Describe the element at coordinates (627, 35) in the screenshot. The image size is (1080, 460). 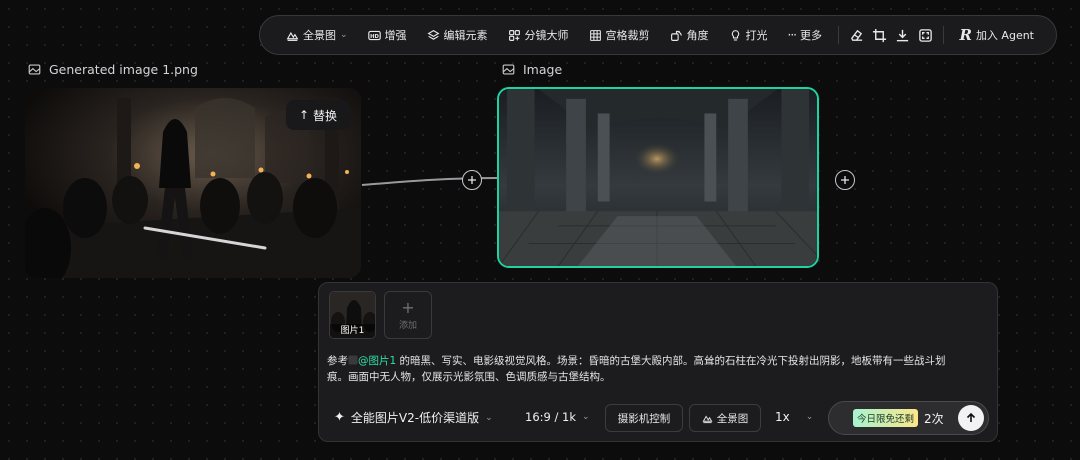
I see `grid-crop-label: 宫格裁剪` at that location.